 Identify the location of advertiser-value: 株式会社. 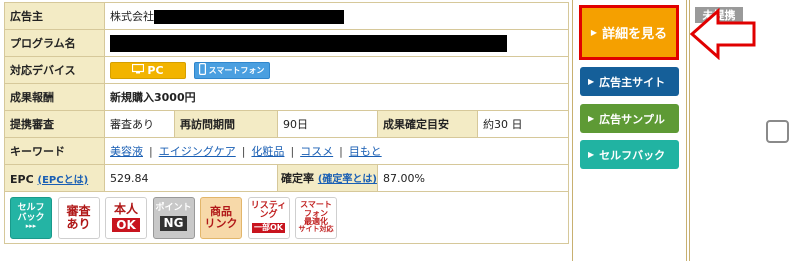
(336, 16).